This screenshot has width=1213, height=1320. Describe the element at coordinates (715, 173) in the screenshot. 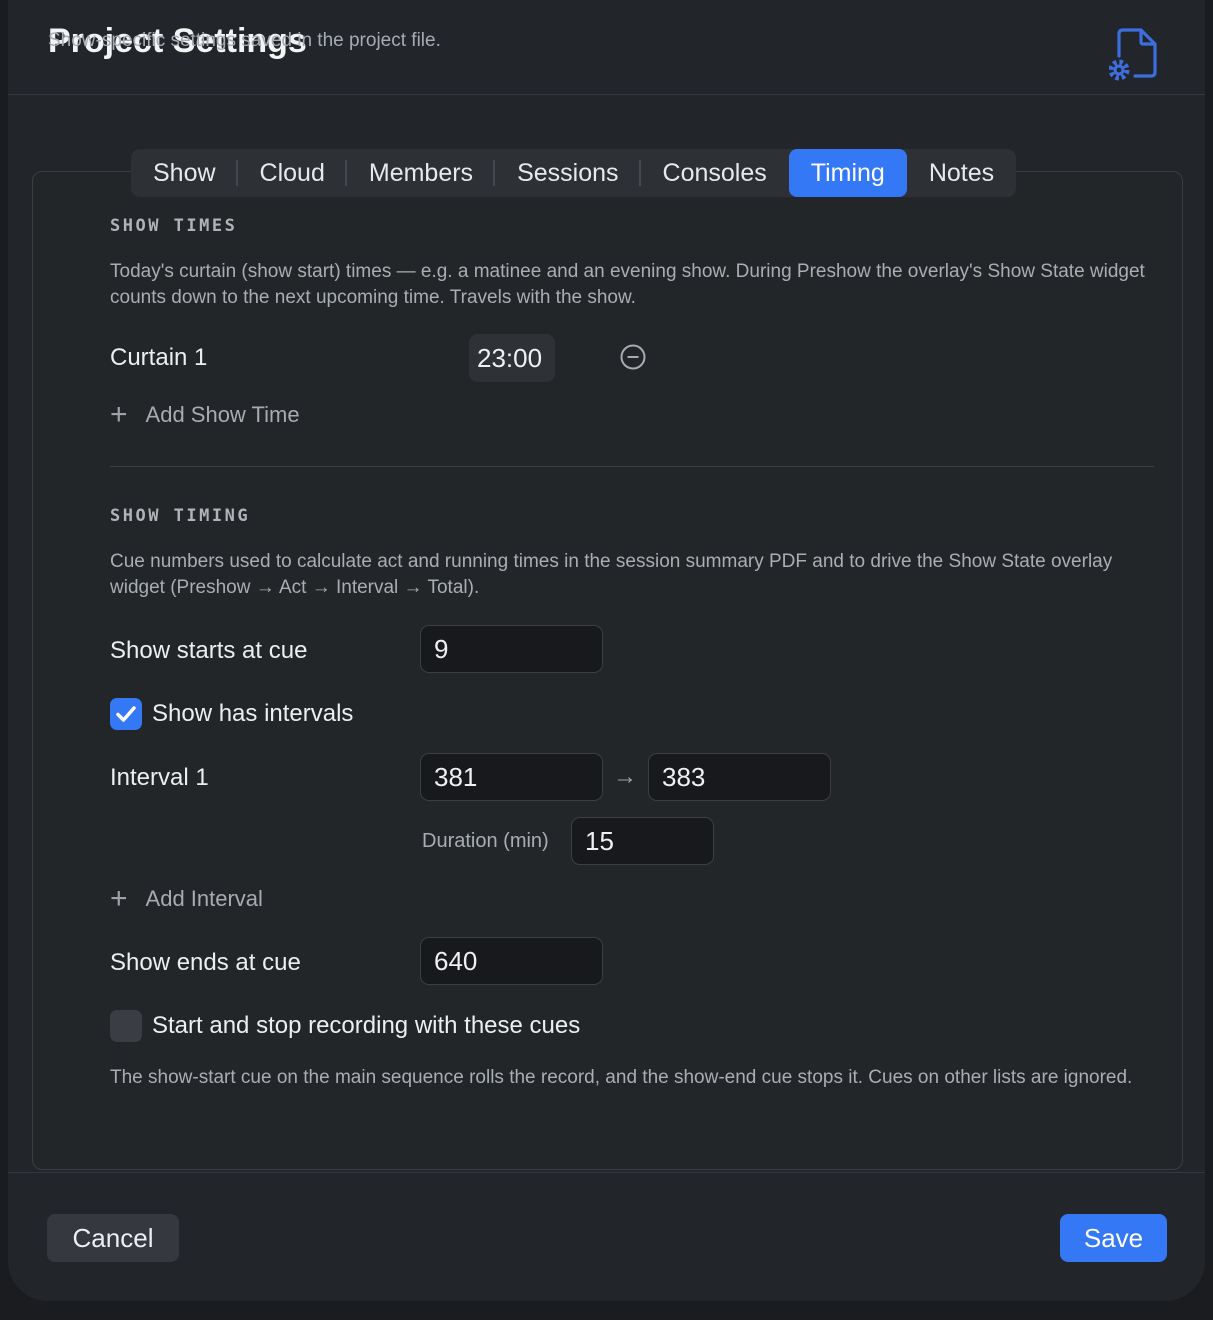

I see `tab-consoles: Consoles` at that location.